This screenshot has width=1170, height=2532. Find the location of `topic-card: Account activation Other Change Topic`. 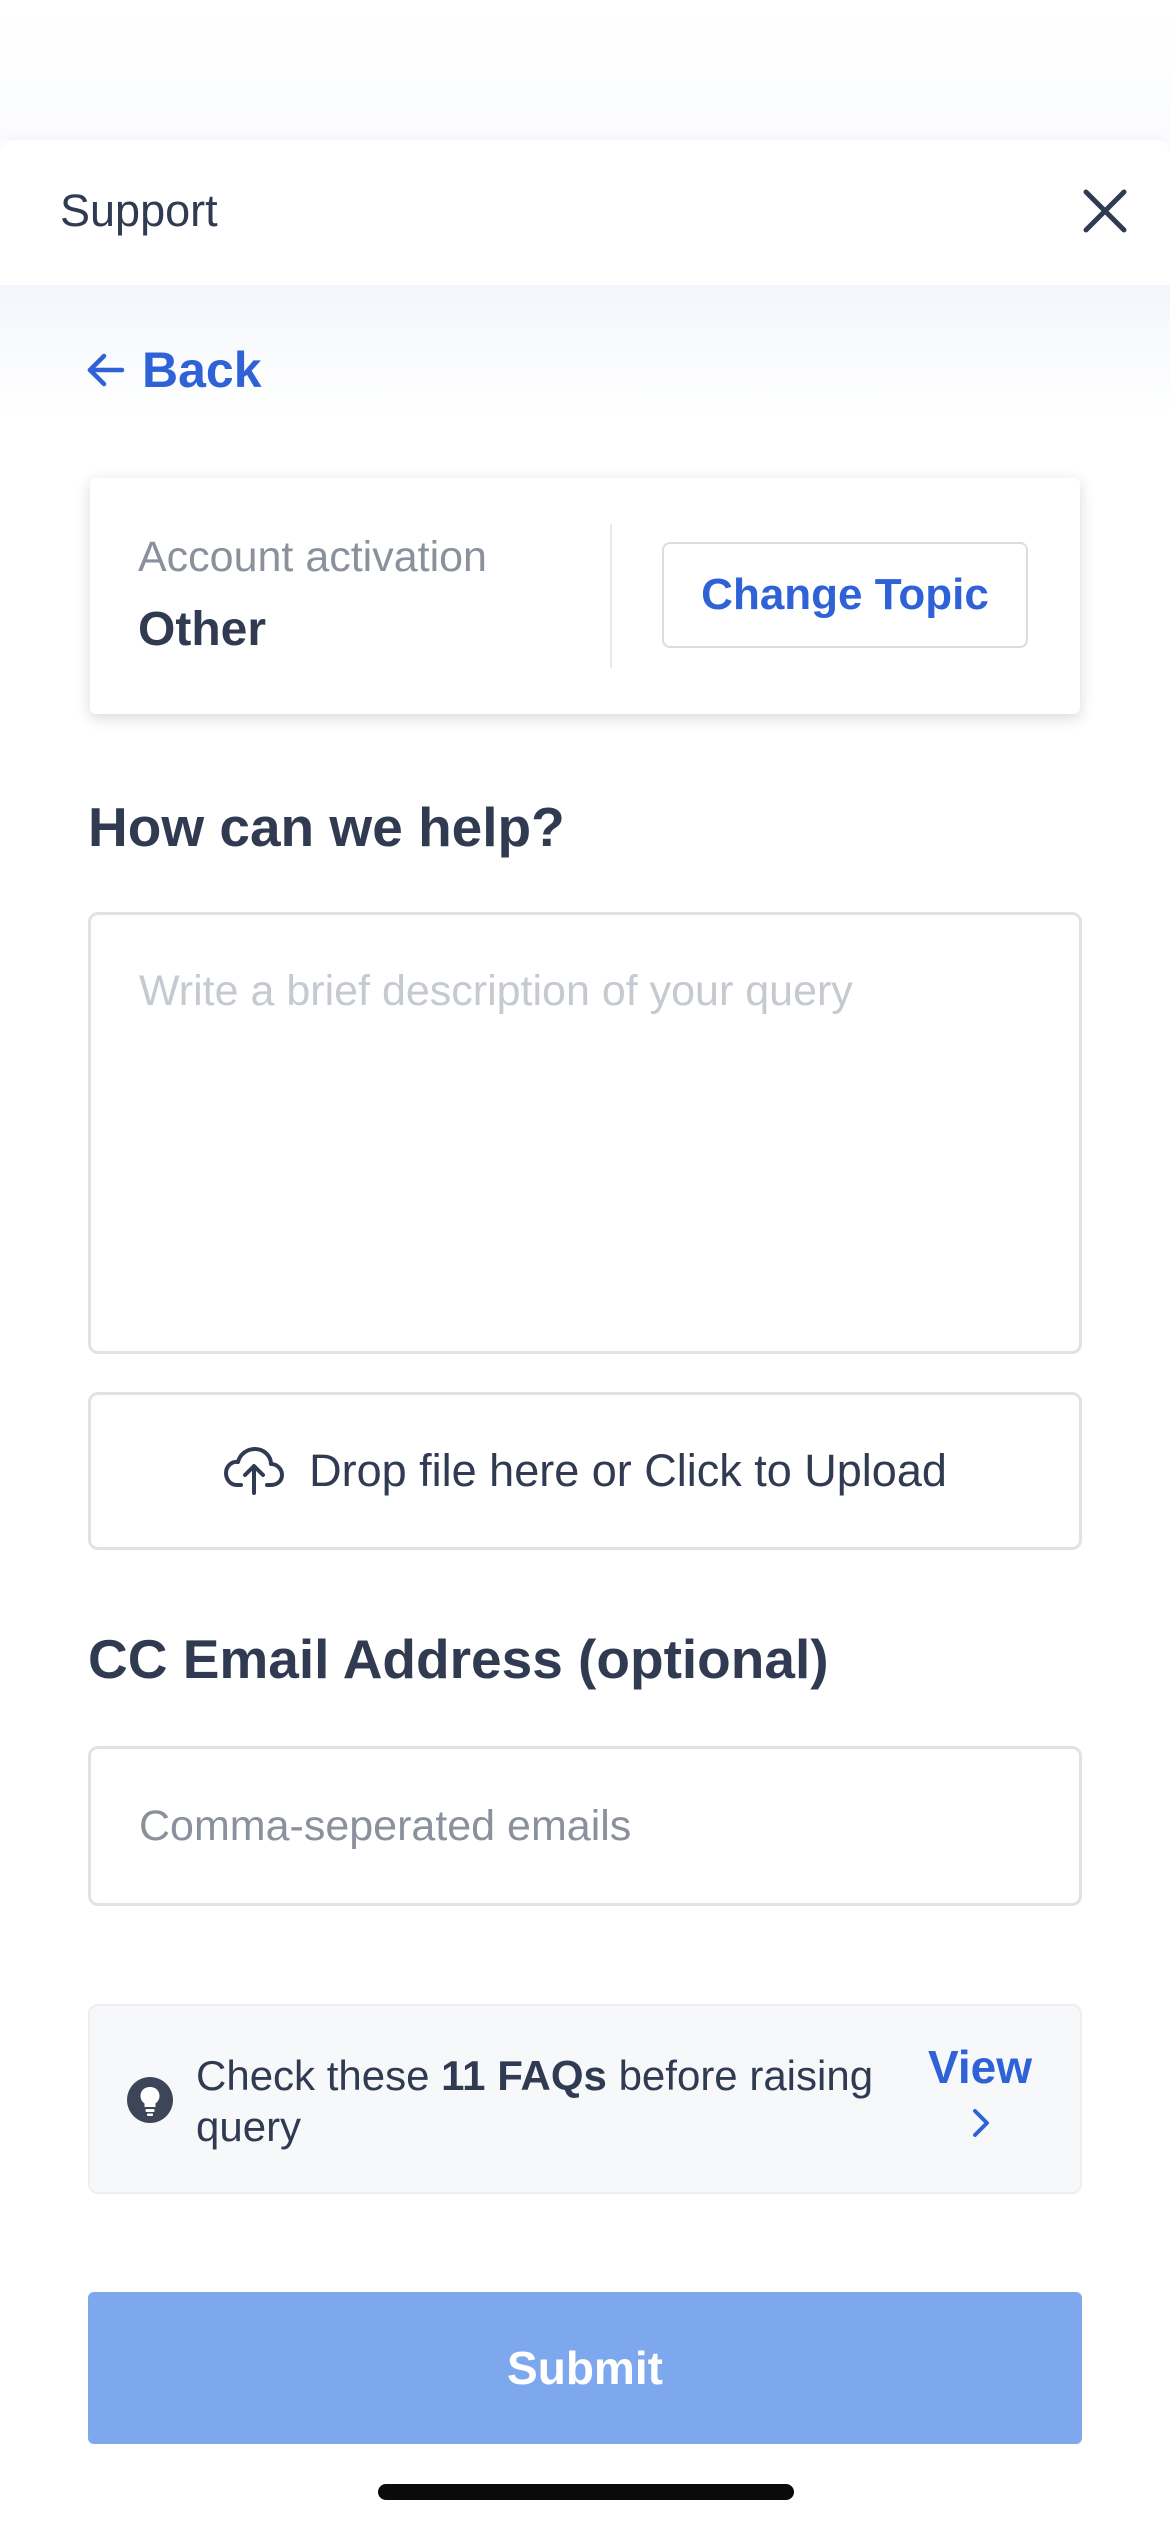

topic-card: Account activation Other Change Topic is located at coordinates (585, 596).